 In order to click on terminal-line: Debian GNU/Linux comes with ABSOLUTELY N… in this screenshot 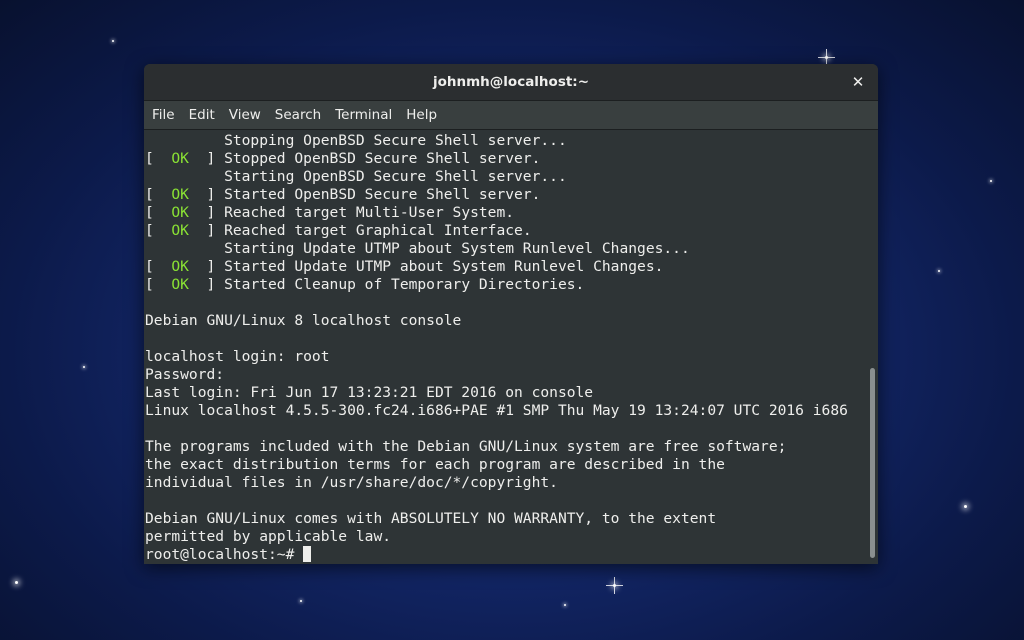, I will do `click(496, 519)`.